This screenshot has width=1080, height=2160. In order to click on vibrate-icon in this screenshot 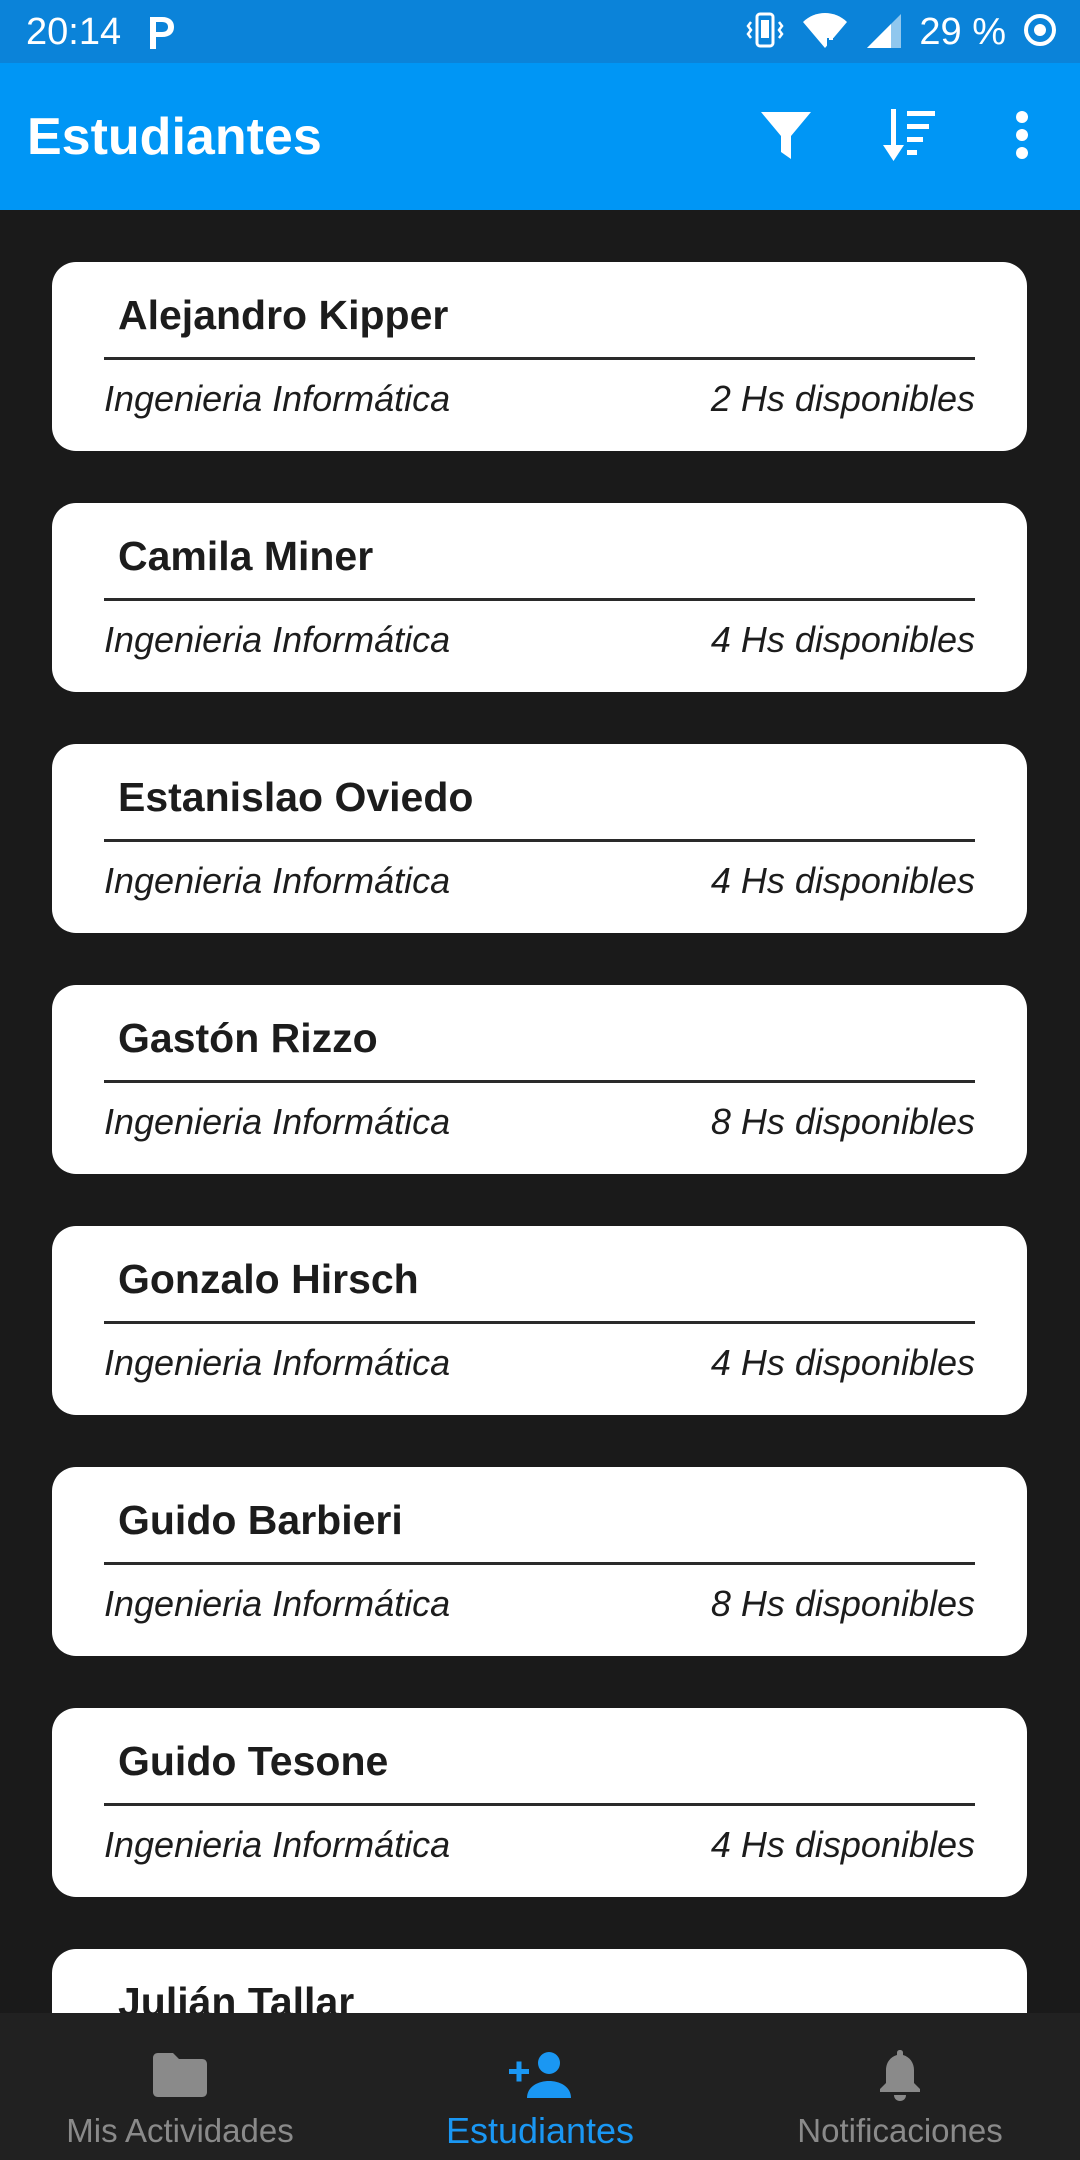, I will do `click(765, 32)`.